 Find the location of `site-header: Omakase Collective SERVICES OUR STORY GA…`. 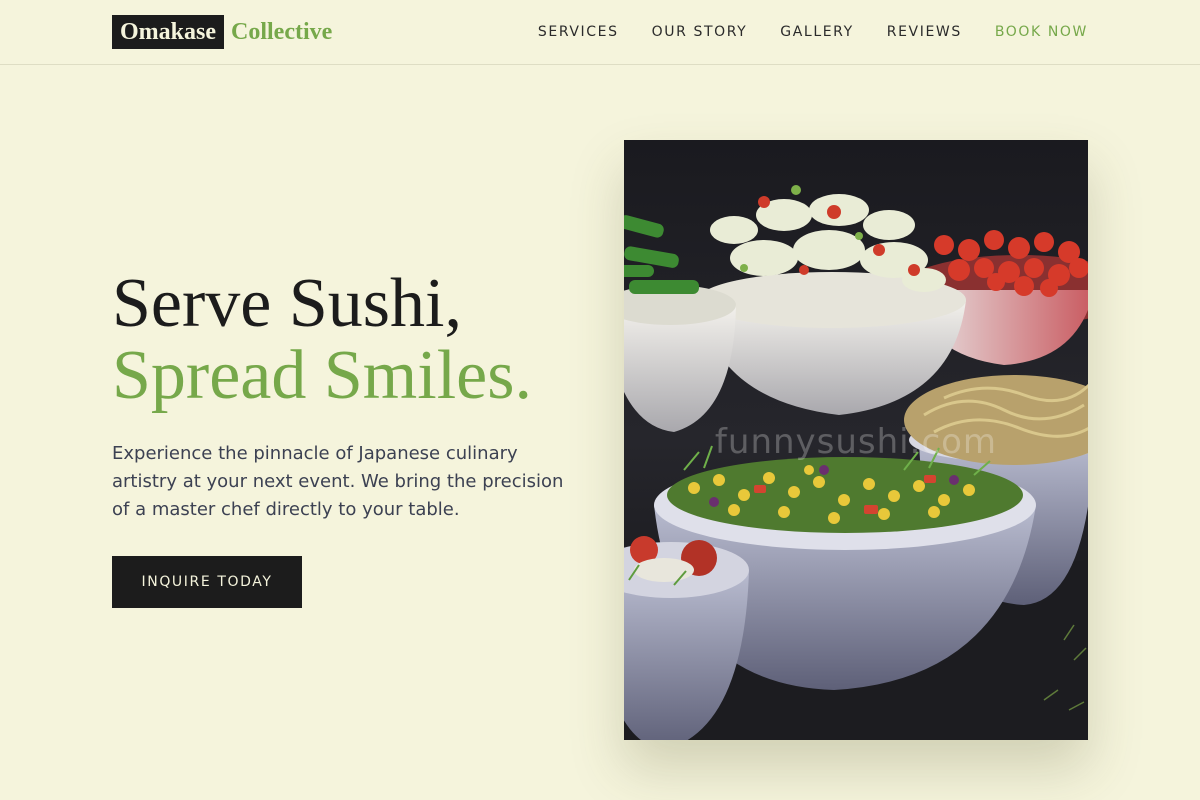

site-header: Omakase Collective SERVICES OUR STORY GA… is located at coordinates (600, 32).